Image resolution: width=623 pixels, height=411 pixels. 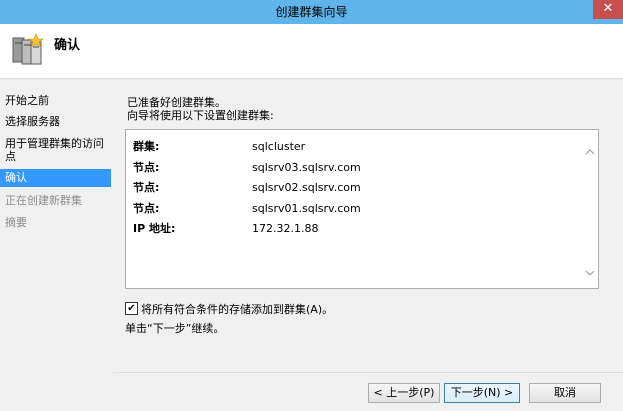 I want to click on window-title: 创建群集向导, so click(x=311, y=12).